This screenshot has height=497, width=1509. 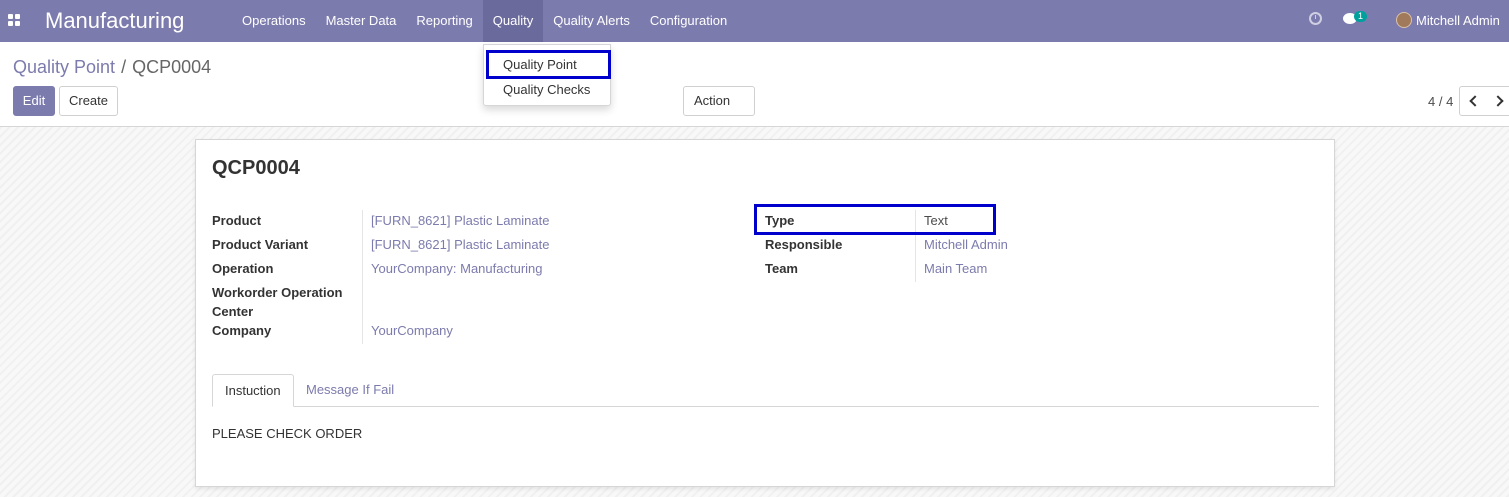 I want to click on breadcrumb-current: QCP0004, so click(x=172, y=67).